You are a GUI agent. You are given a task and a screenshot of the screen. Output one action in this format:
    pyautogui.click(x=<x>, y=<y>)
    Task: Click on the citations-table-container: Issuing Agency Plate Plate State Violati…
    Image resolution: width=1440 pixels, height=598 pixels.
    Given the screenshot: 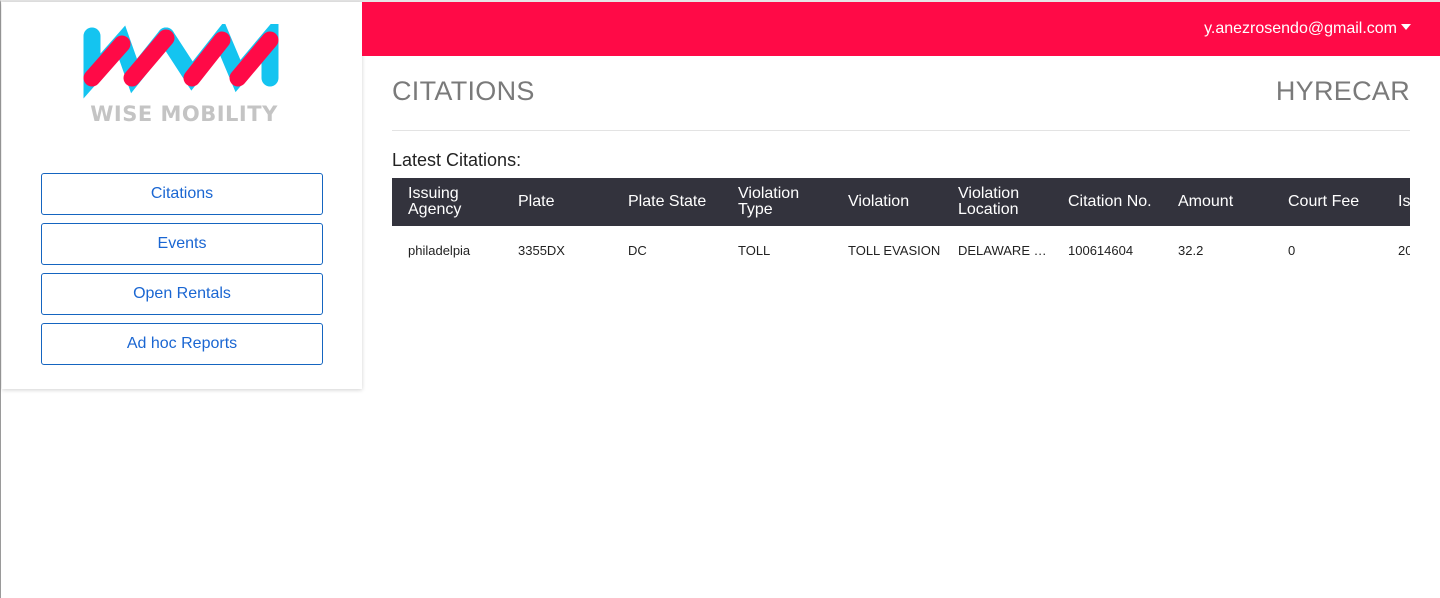 What is the action you would take?
    pyautogui.click(x=901, y=226)
    